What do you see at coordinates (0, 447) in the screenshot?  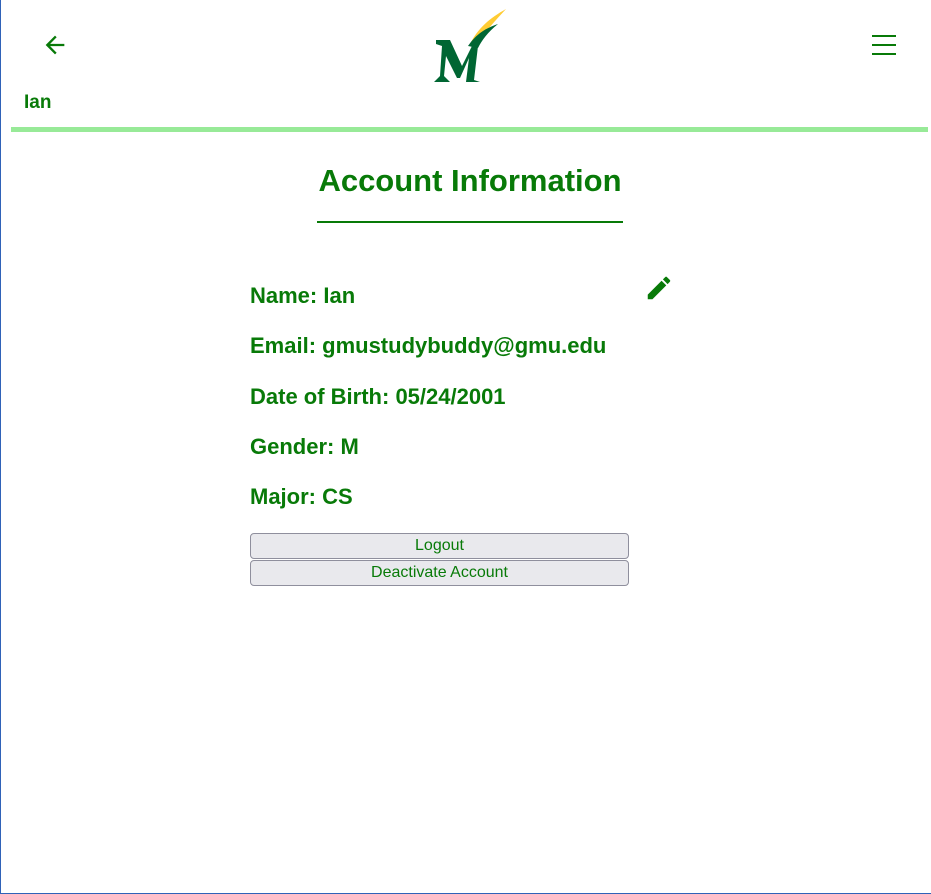 I see `window-left-border` at bounding box center [0, 447].